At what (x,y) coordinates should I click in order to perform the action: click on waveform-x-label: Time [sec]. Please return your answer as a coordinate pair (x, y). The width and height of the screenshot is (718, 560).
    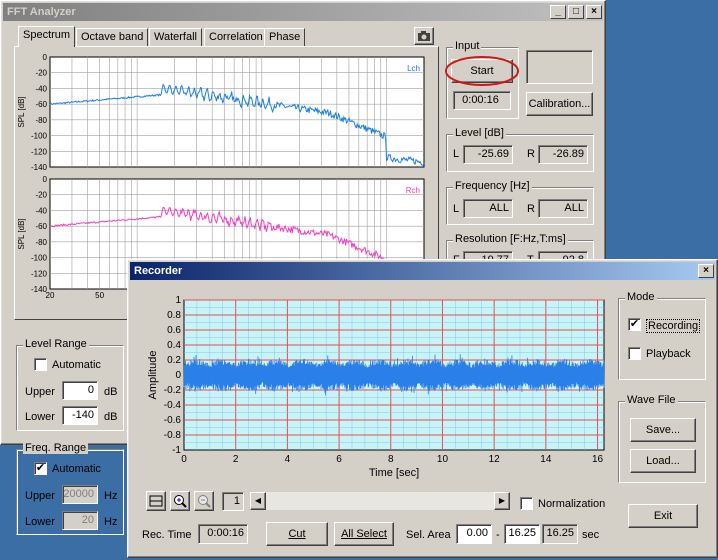
    Looking at the image, I should click on (394, 473).